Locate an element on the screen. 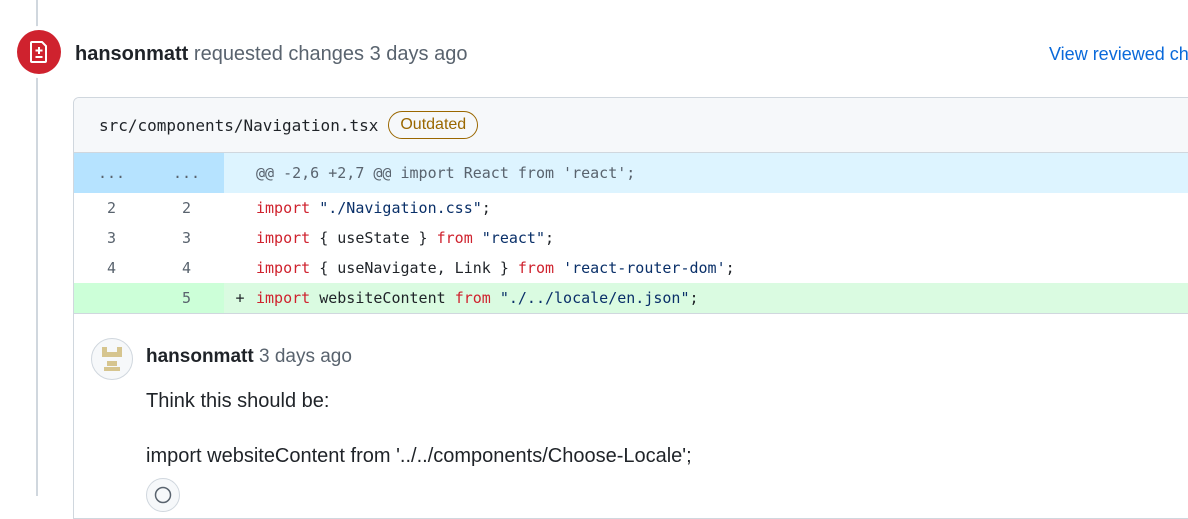 The height and width of the screenshot is (519, 1188). diff-line: 3 3 import { useState } from "react"; is located at coordinates (631, 238).